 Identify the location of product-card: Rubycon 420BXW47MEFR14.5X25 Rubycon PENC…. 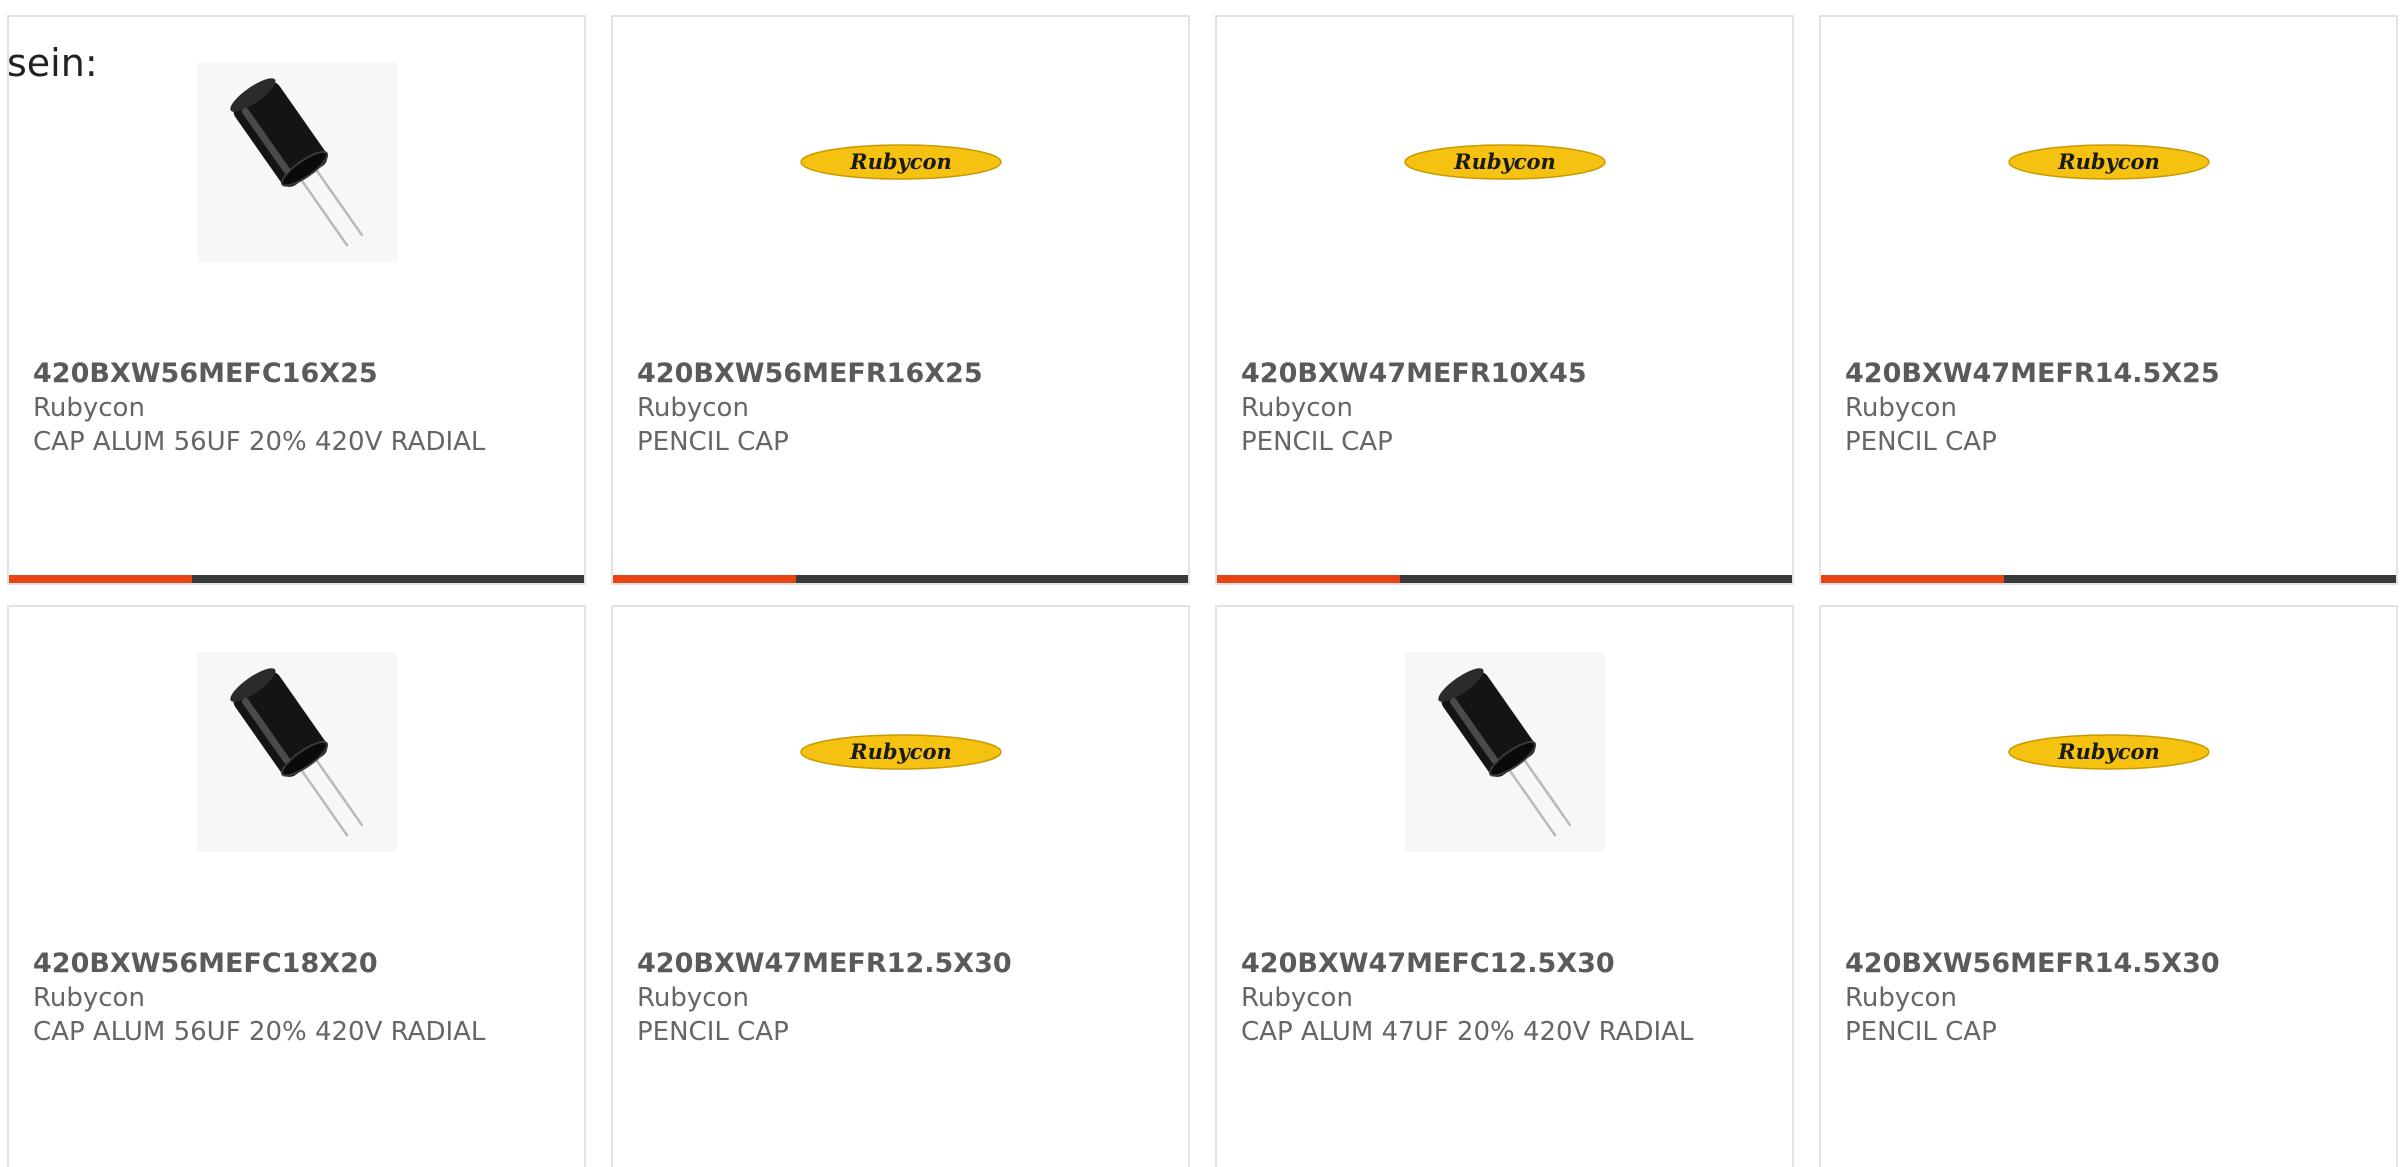
(2108, 300).